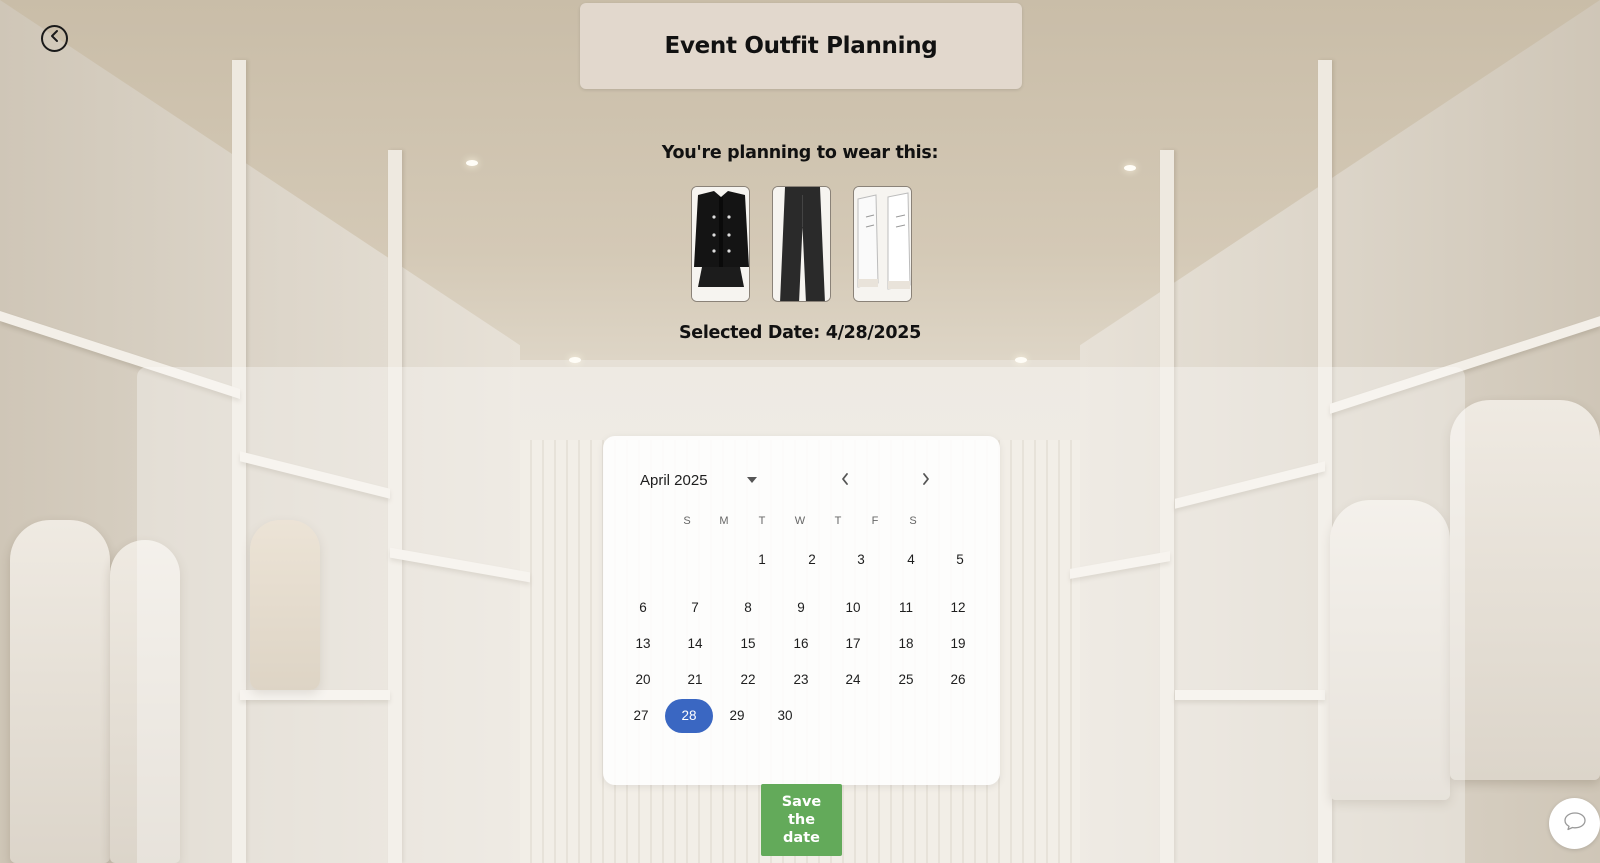  I want to click on calendar-day: 10, so click(853, 608).